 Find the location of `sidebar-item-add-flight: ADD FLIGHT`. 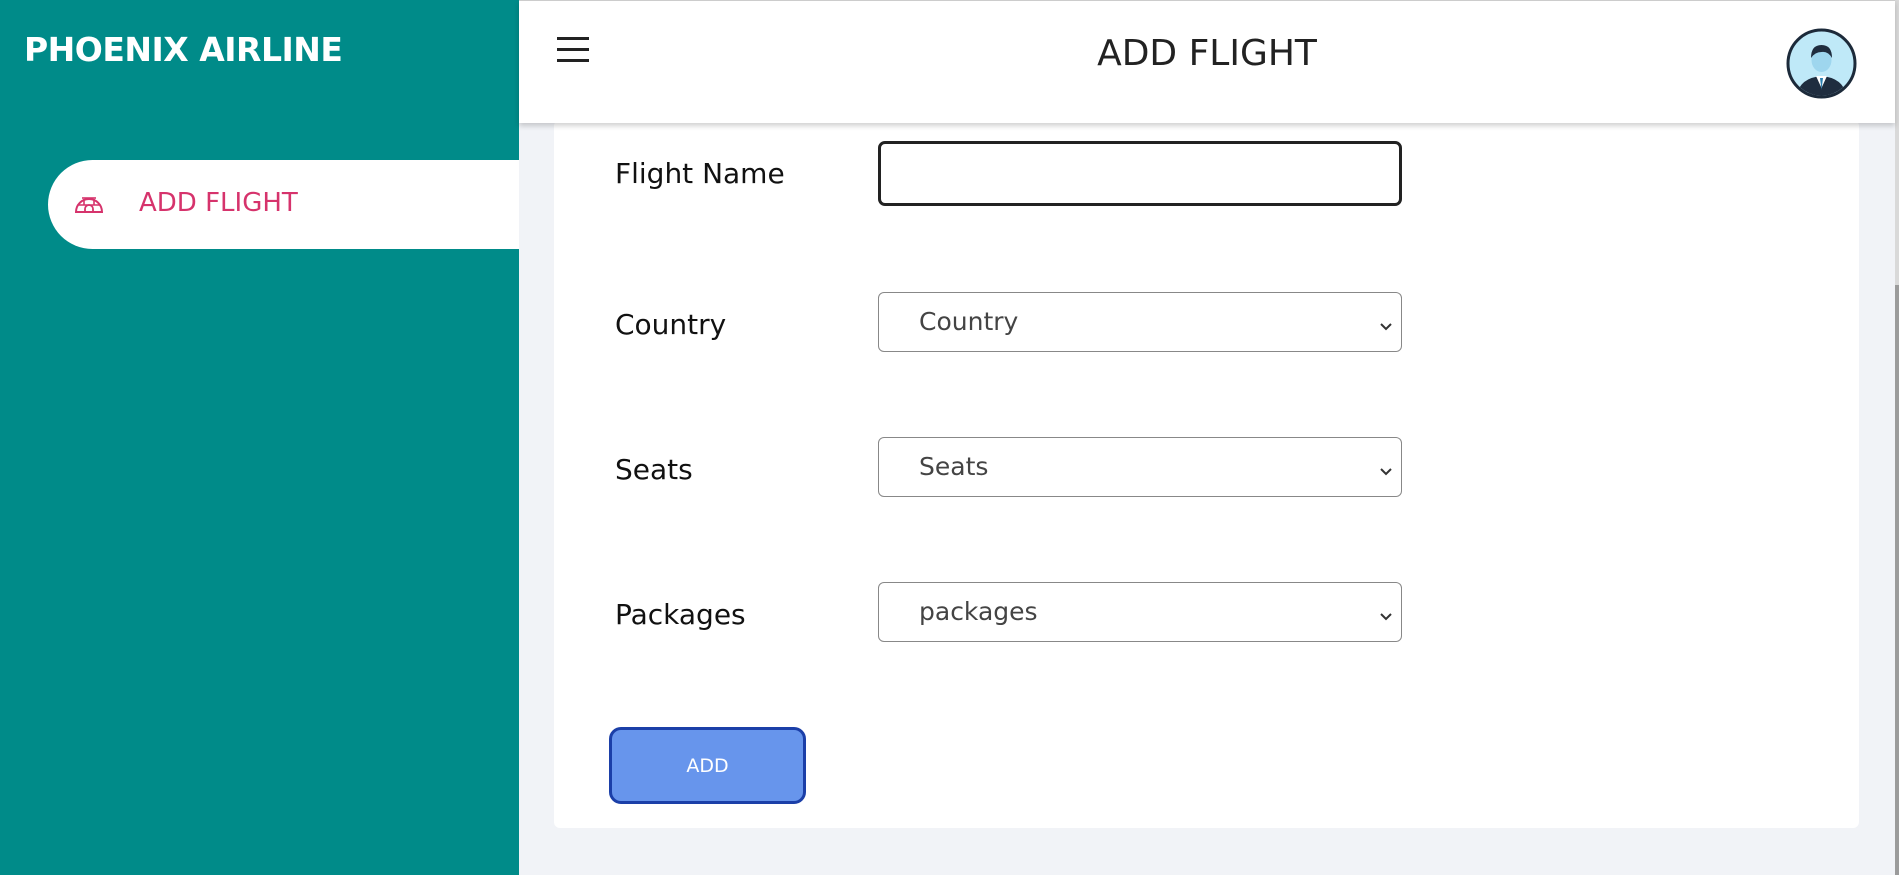

sidebar-item-add-flight: ADD FLIGHT is located at coordinates (283, 204).